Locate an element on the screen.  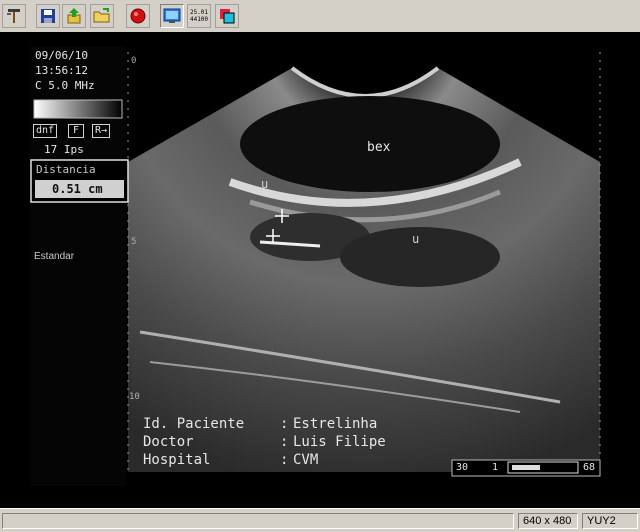
r-toggle: R→ is located at coordinates (101, 131).